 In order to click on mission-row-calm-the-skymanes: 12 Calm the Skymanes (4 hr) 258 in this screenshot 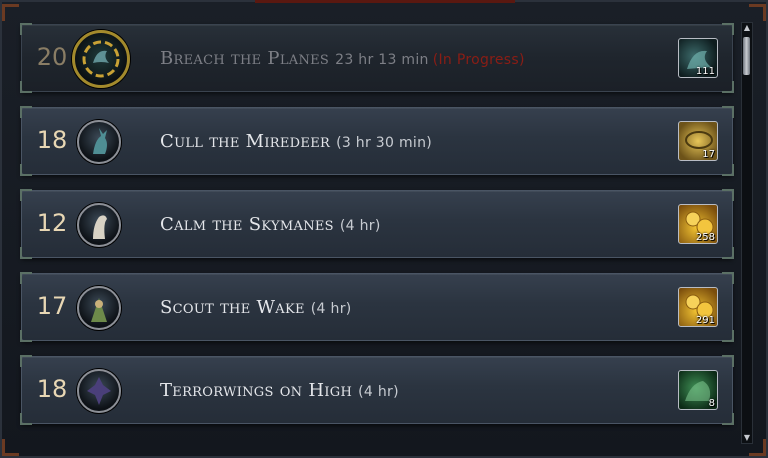, I will do `click(377, 224)`.